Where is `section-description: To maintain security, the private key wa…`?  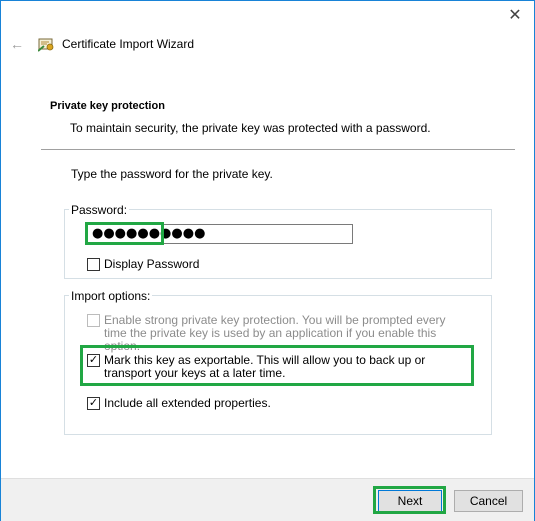 section-description: To maintain security, the private key wa… is located at coordinates (250, 128).